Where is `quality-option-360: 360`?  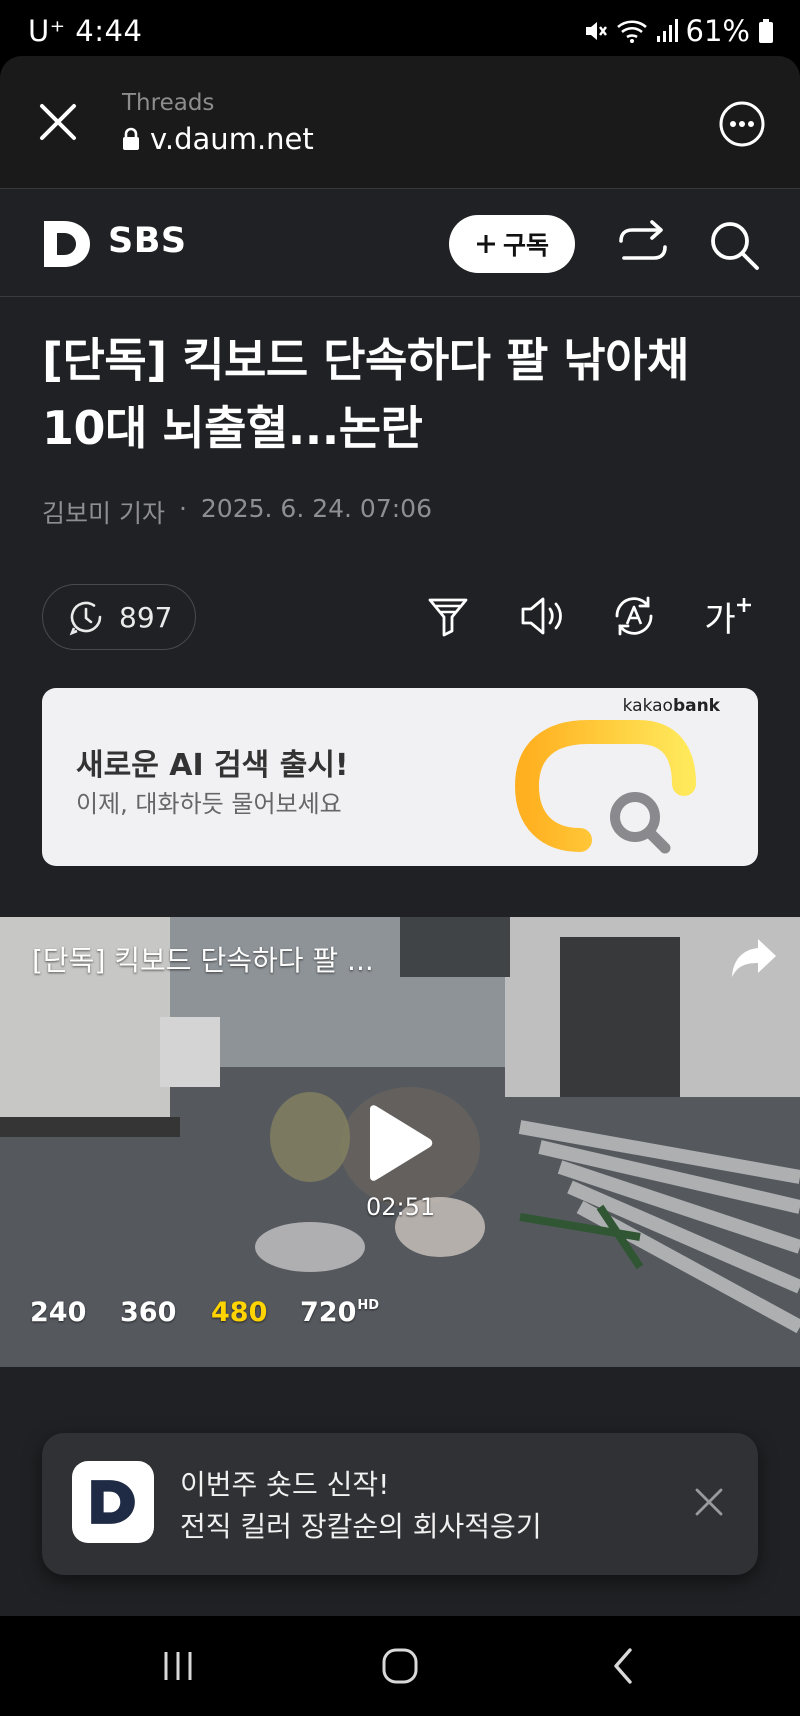
quality-option-360: 360 is located at coordinates (148, 1312).